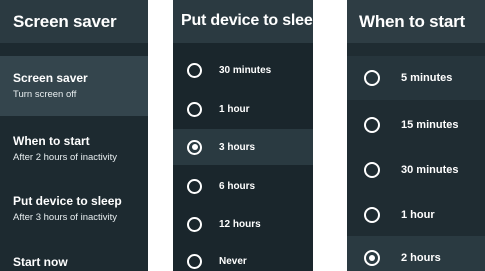 This screenshot has height=271, width=485. I want to click on when-to-start-panel-title: When to start, so click(416, 21).